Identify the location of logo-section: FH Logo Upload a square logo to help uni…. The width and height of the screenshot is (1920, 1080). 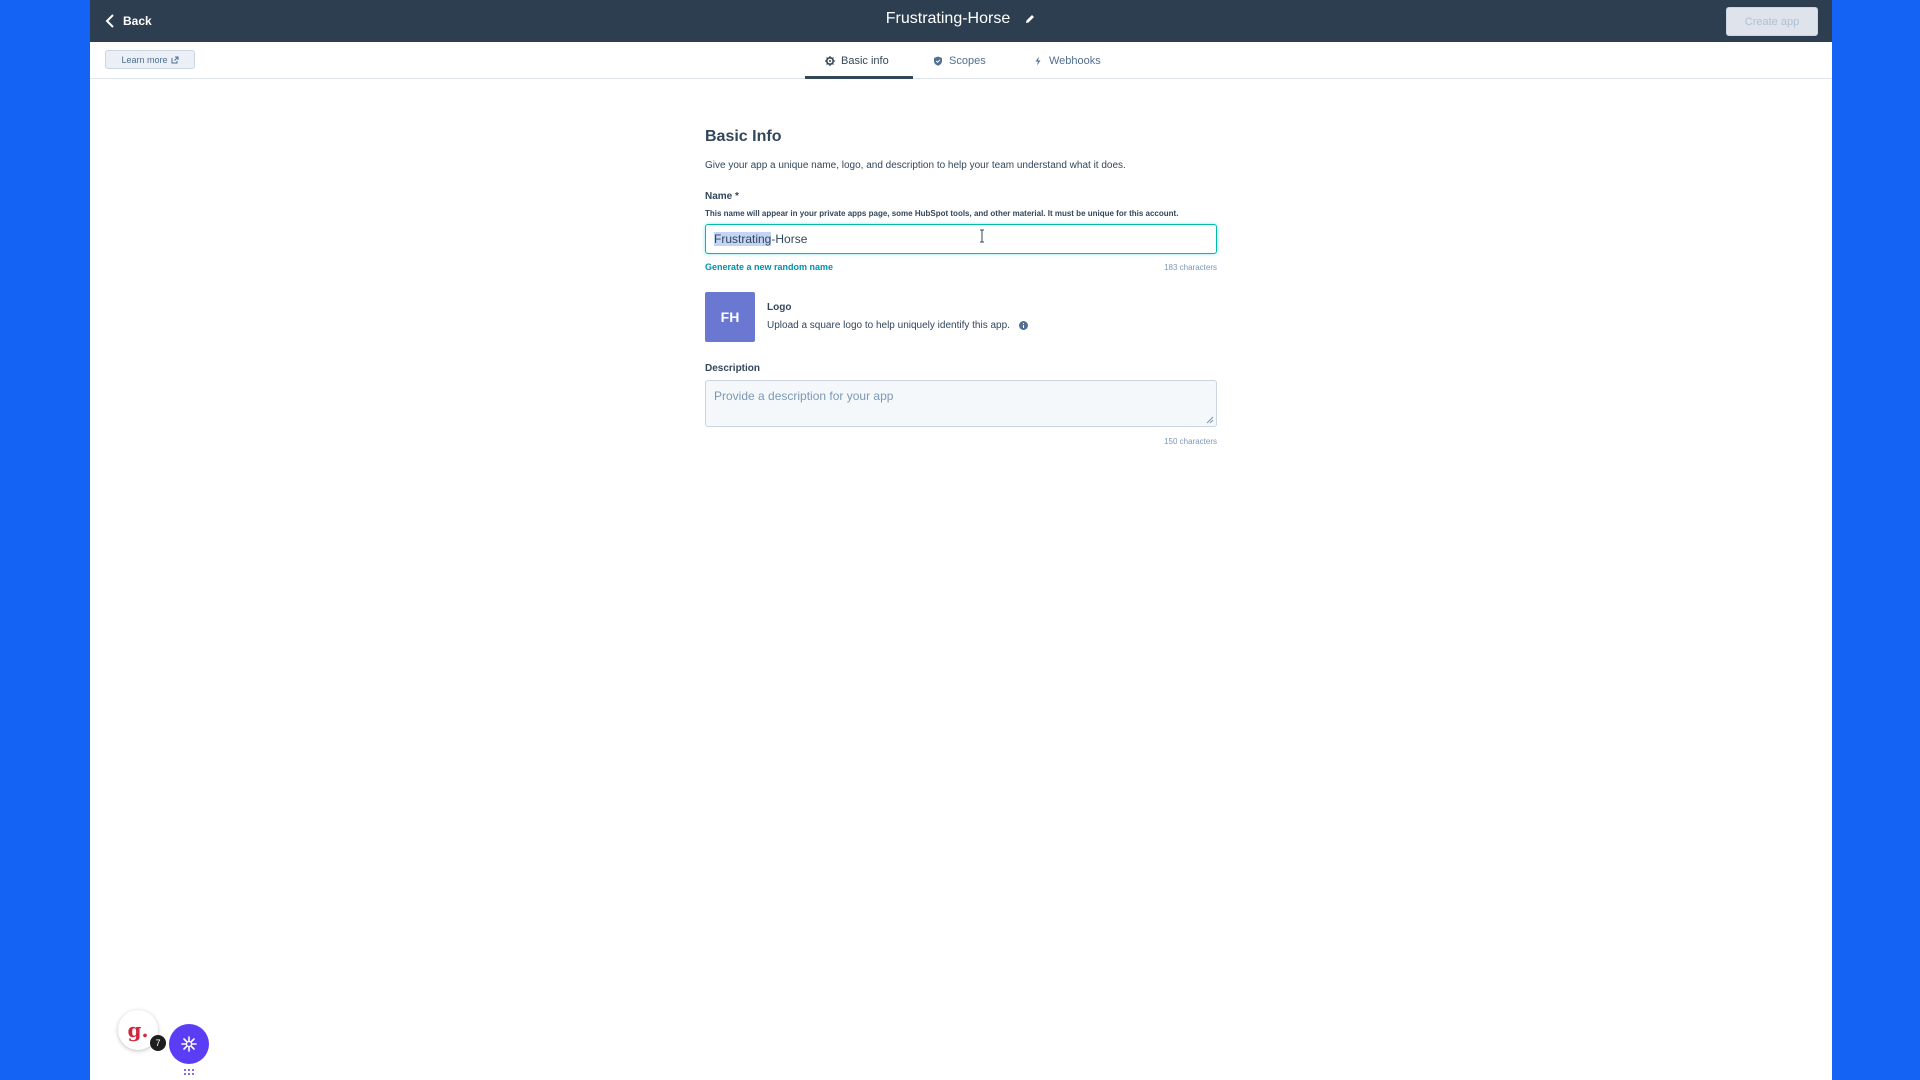
(961, 317).